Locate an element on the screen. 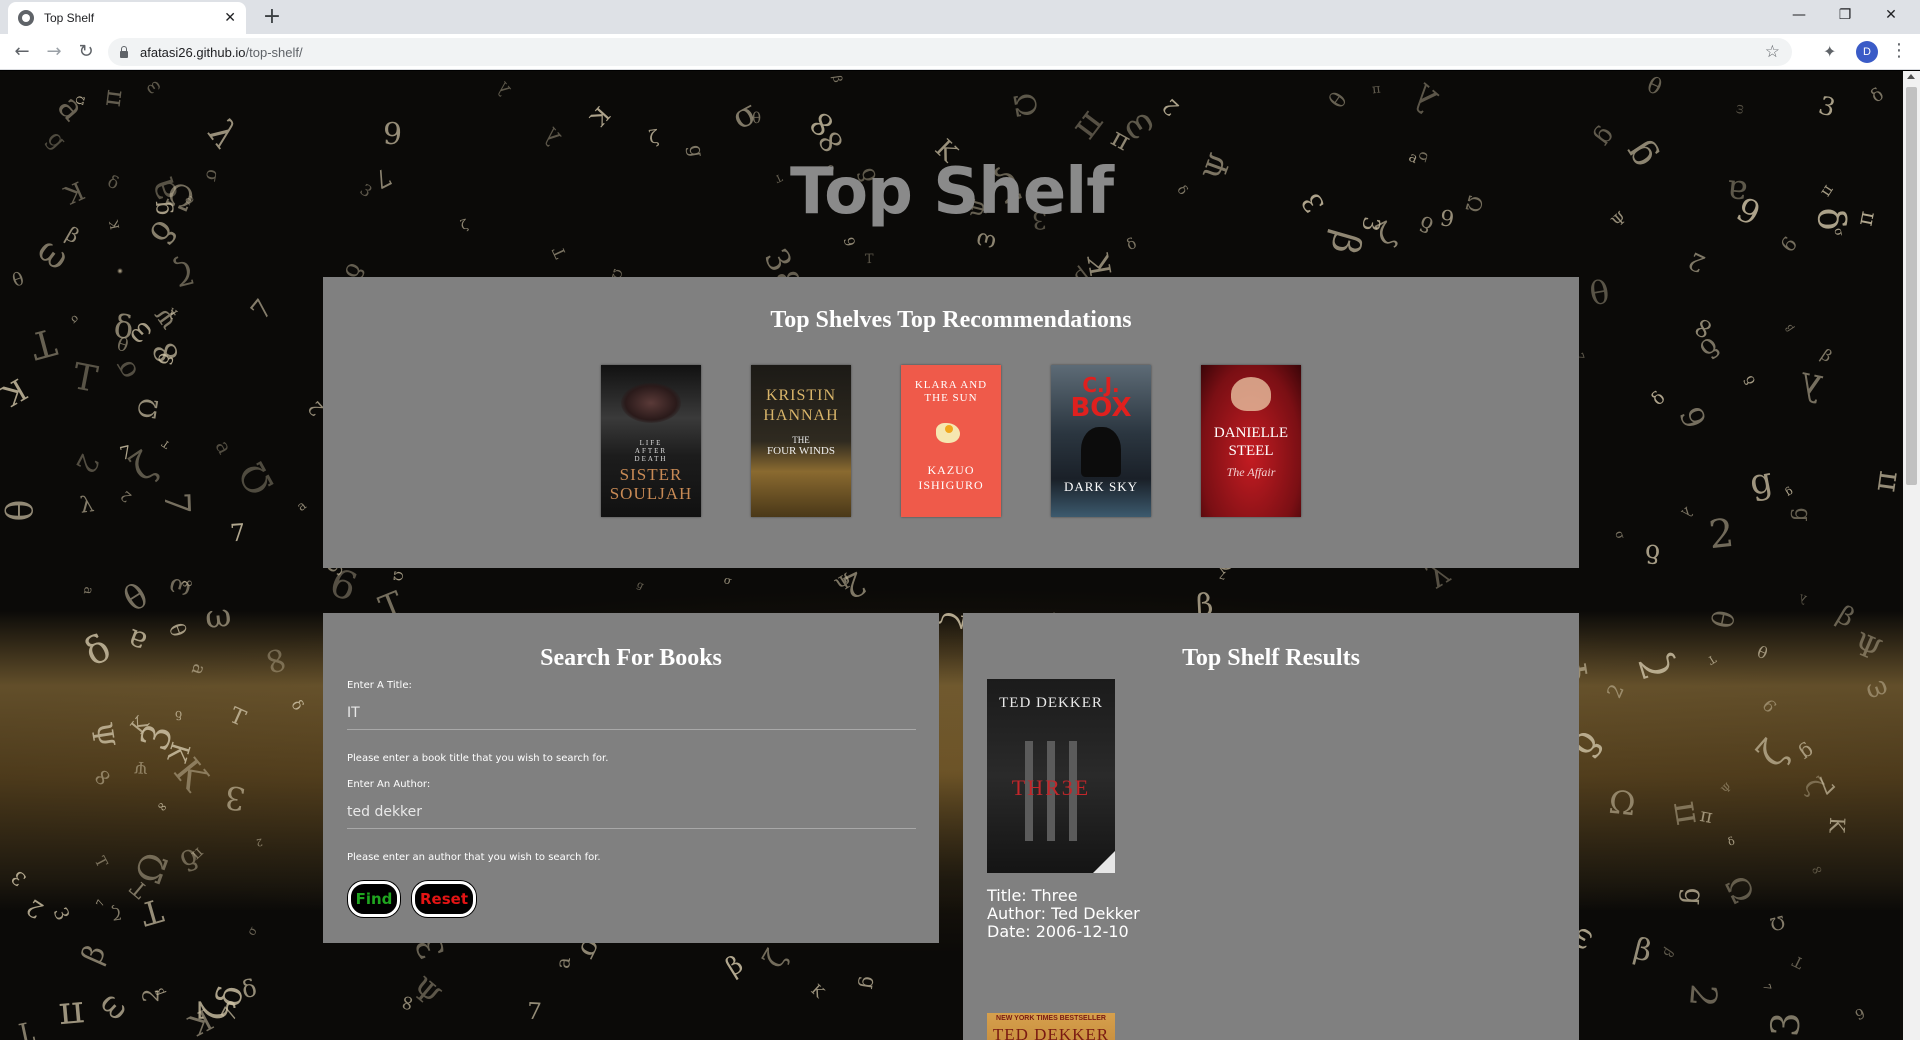  minimize-button: — is located at coordinates (1799, 15).